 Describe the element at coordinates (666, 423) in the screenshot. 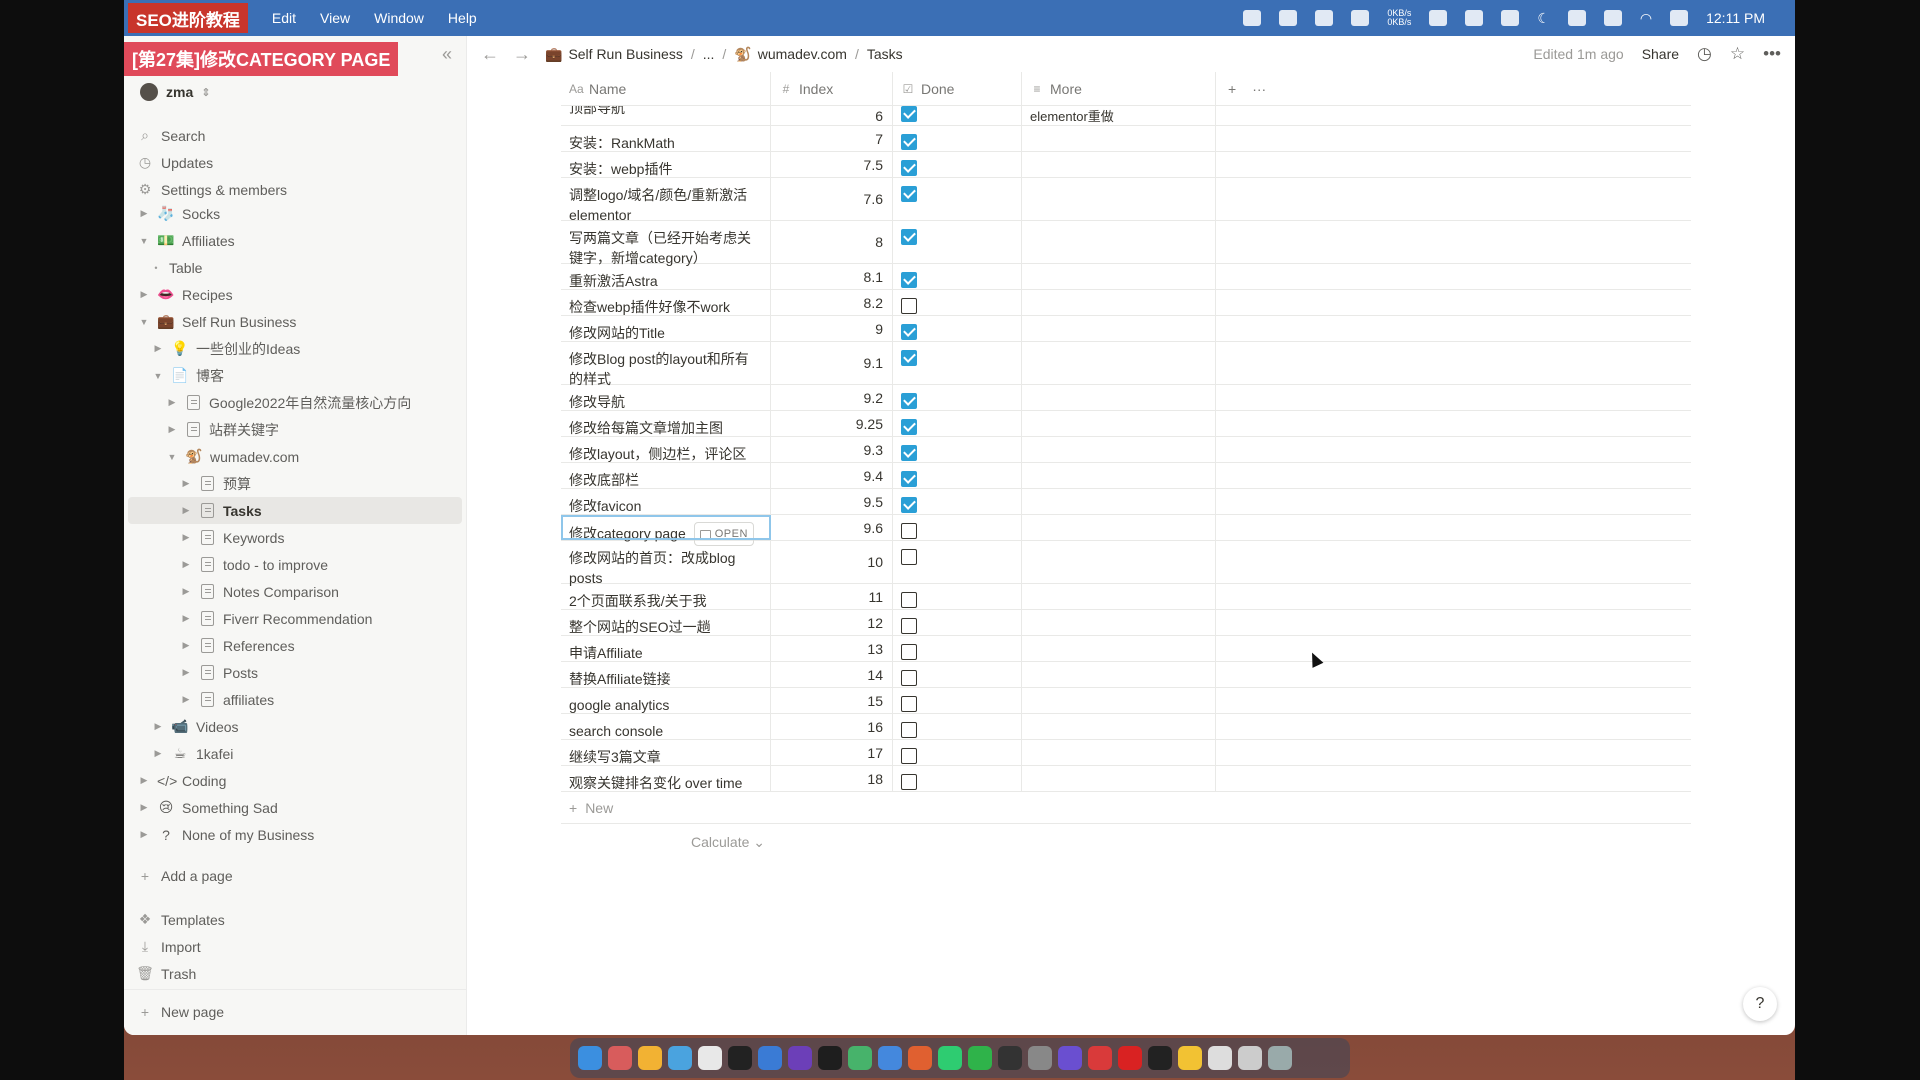

I see `cell-name: 修改给每篇文章增加主图` at that location.